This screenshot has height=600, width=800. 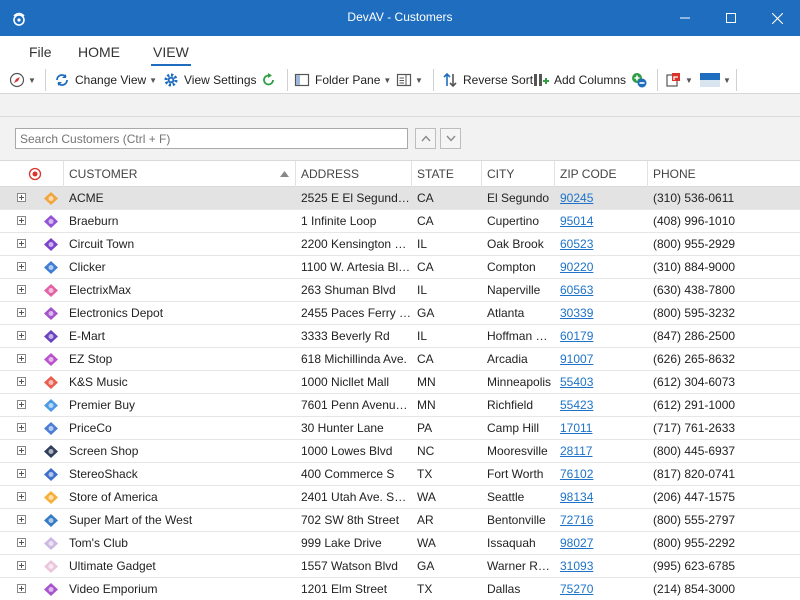 I want to click on cell-zip: 55423, so click(x=601, y=405).